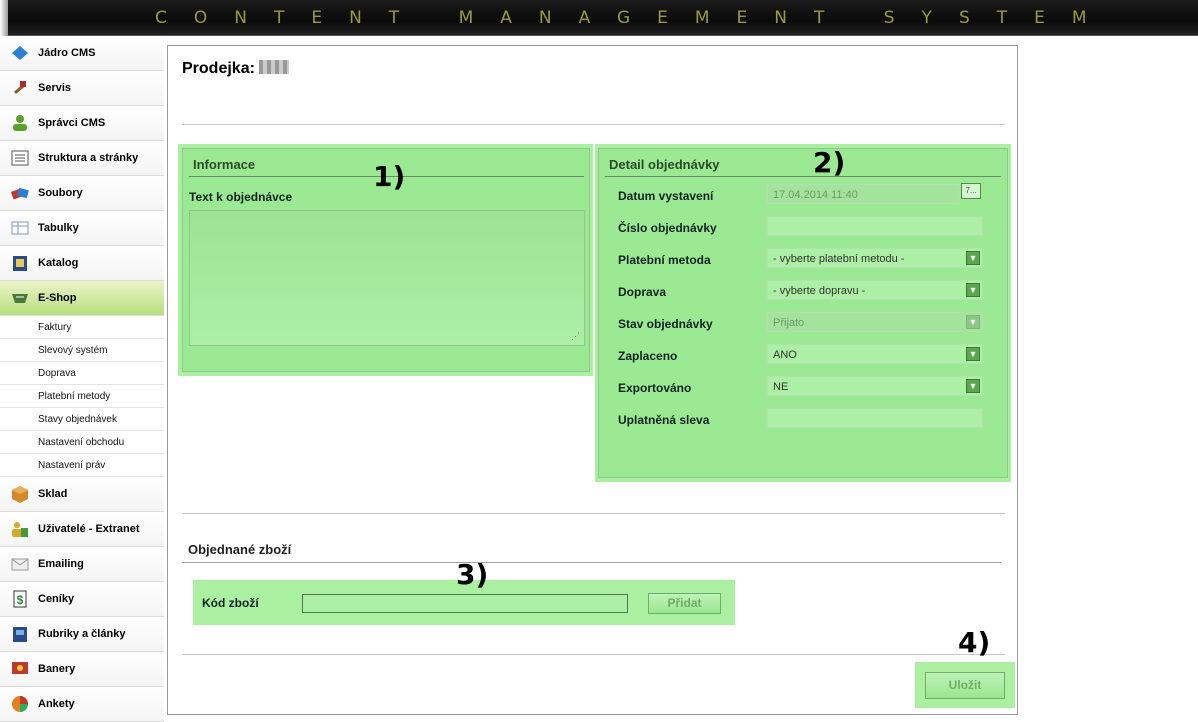 This screenshot has height=722, width=1198. Describe the element at coordinates (634, 18) in the screenshot. I see `app-title: CONTENT MANAGEMENT SYSTEM` at that location.